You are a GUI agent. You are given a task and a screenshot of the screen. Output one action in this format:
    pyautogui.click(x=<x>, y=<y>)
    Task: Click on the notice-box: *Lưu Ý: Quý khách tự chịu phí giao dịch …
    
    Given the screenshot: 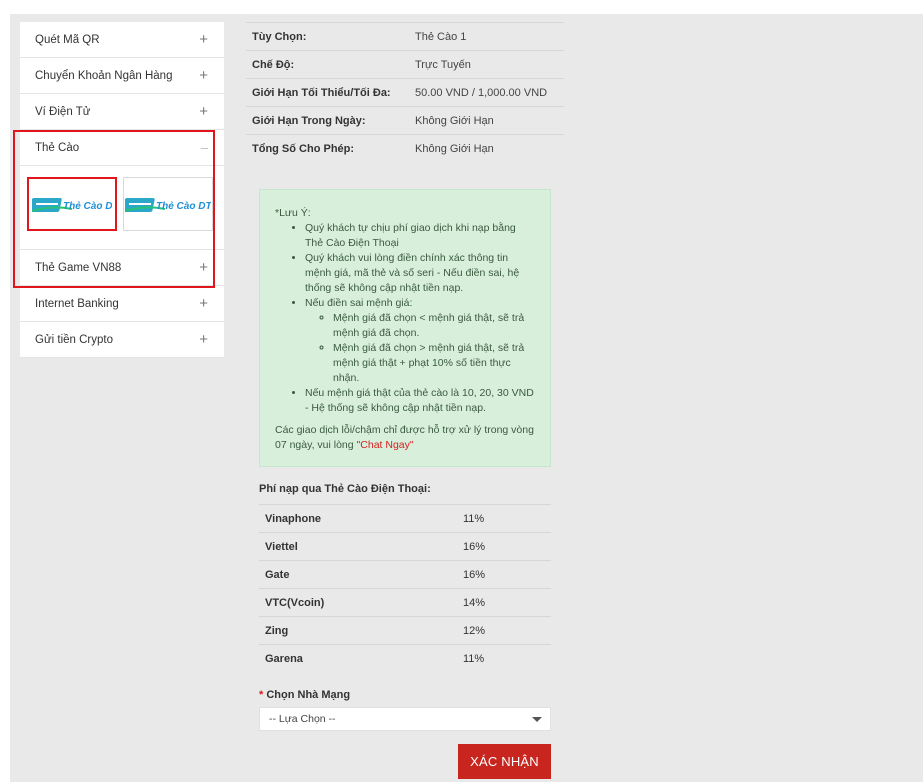 What is the action you would take?
    pyautogui.click(x=405, y=328)
    